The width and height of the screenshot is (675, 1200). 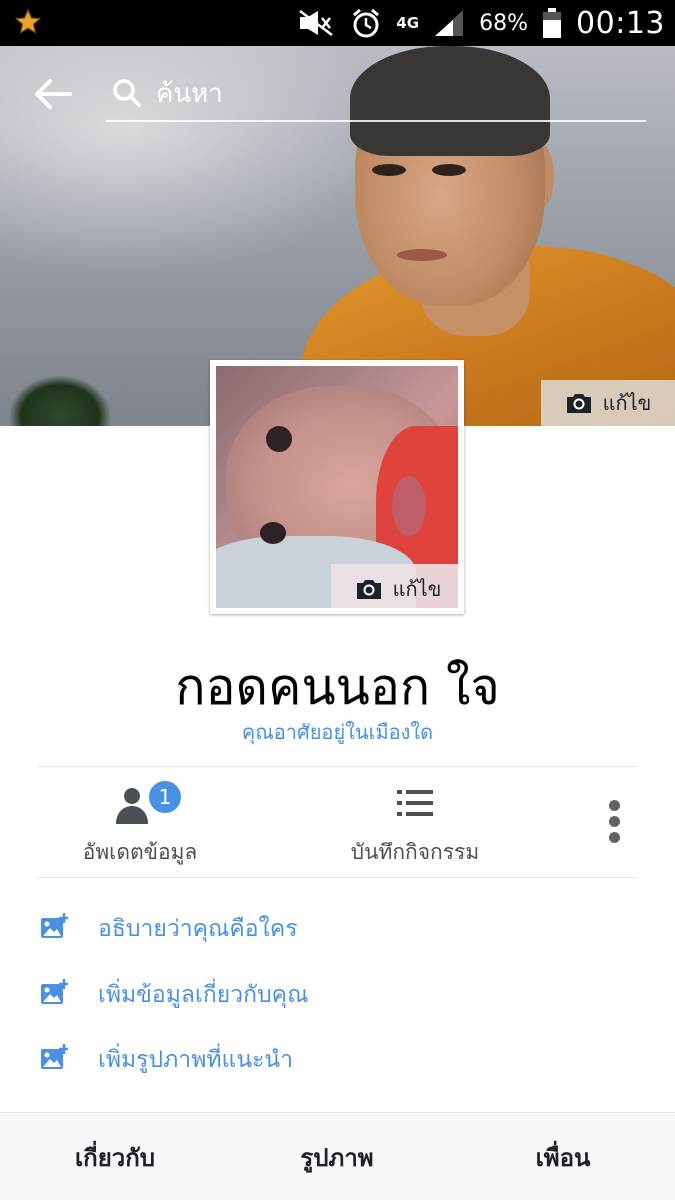 I want to click on more-options-icon, so click(x=615, y=822).